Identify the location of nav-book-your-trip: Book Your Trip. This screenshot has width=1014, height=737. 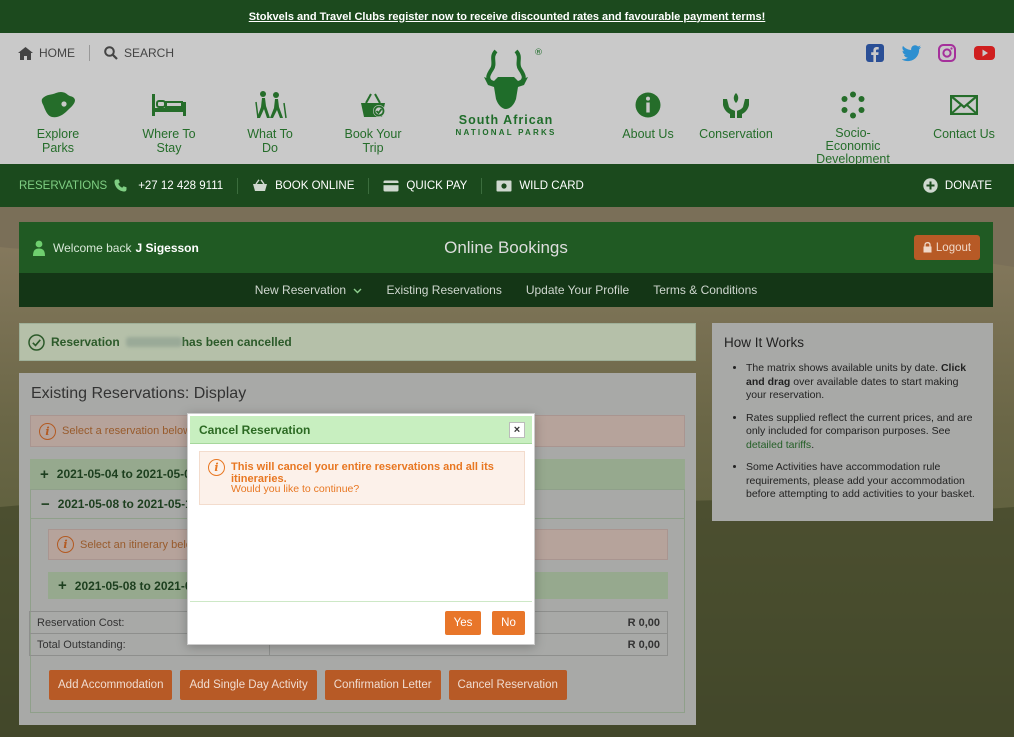
(373, 123).